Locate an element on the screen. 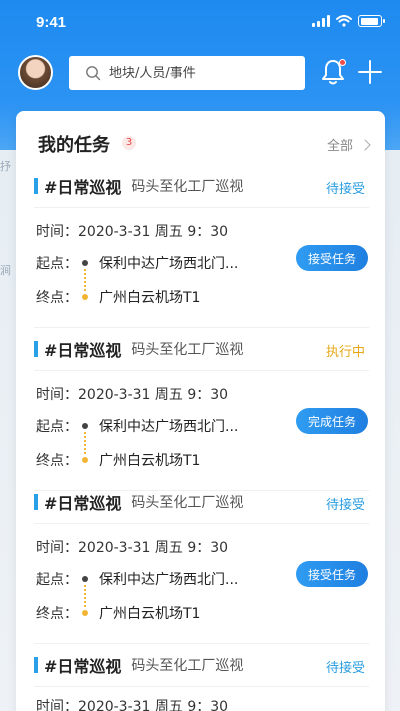 This screenshot has height=711, width=400. status-icons is located at coordinates (348, 21).